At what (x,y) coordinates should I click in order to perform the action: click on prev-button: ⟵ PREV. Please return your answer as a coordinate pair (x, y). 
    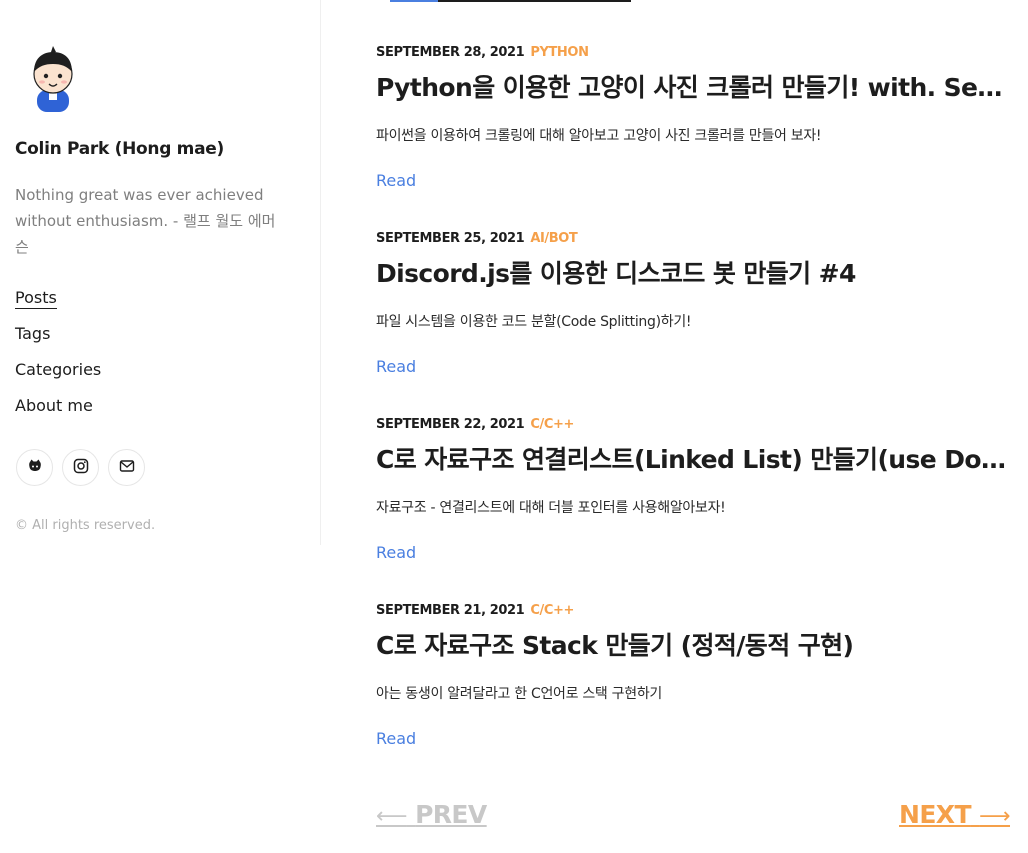
    Looking at the image, I should click on (431, 814).